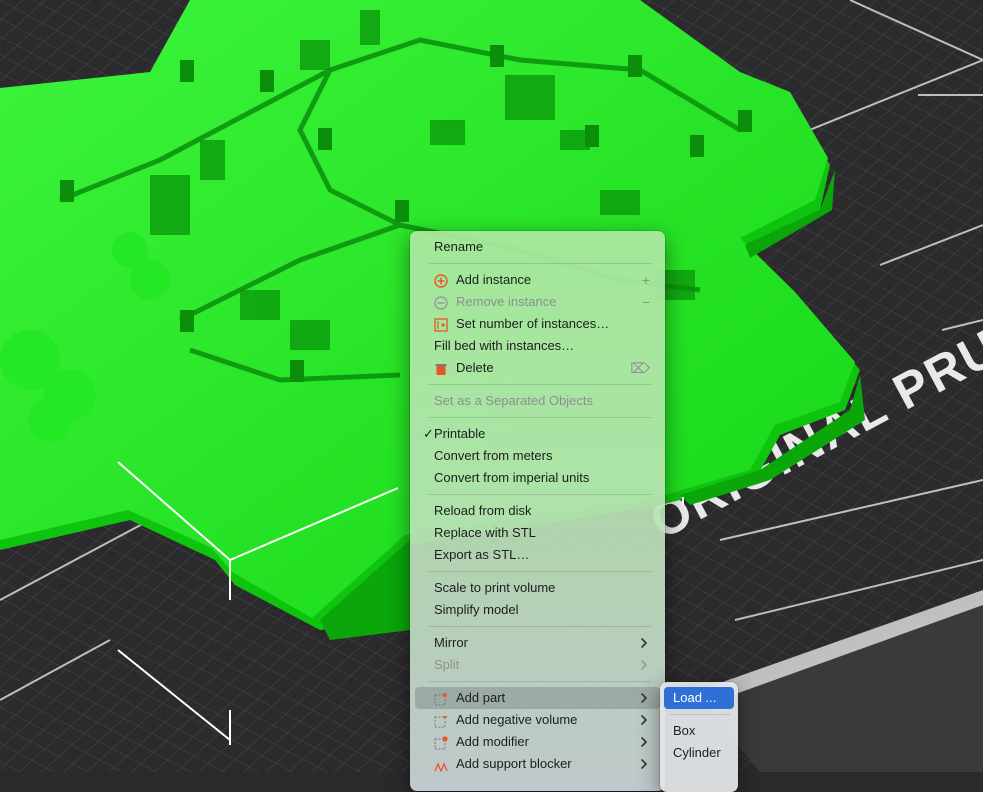 Image resolution: width=983 pixels, height=792 pixels. I want to click on add-negative-volume-icon, so click(441, 720).